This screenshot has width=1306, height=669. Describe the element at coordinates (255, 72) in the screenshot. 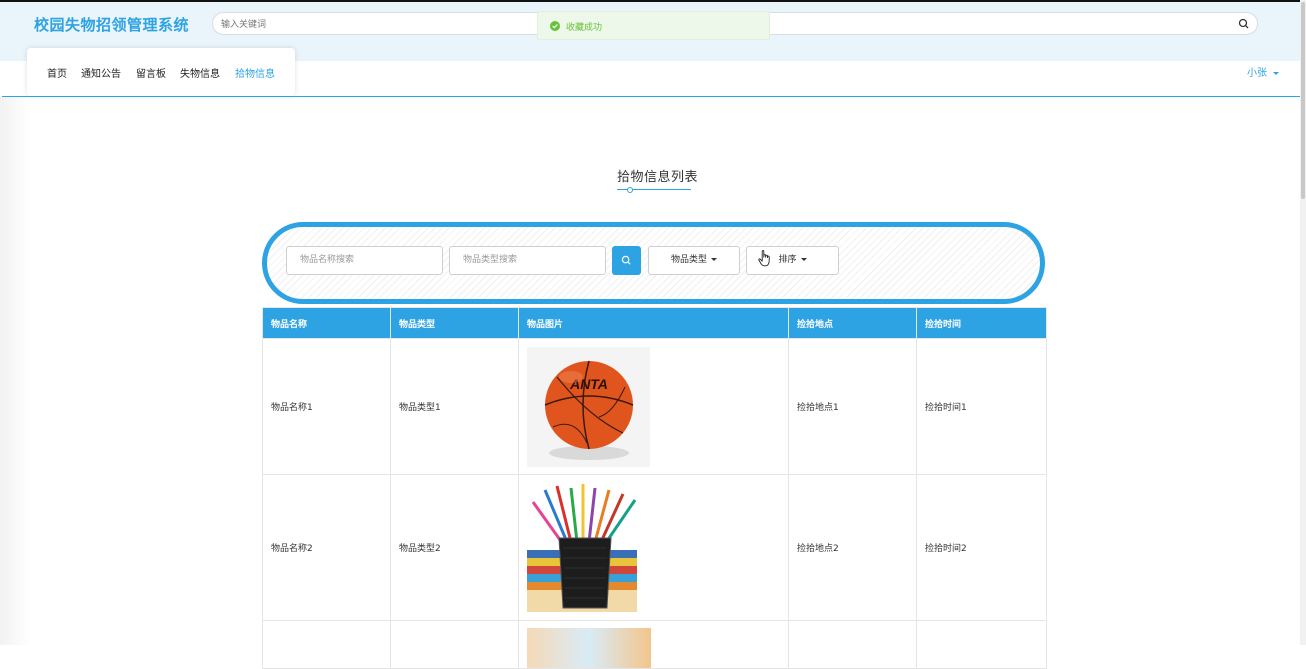

I see `nav-item-found-items: 拾物信息` at that location.